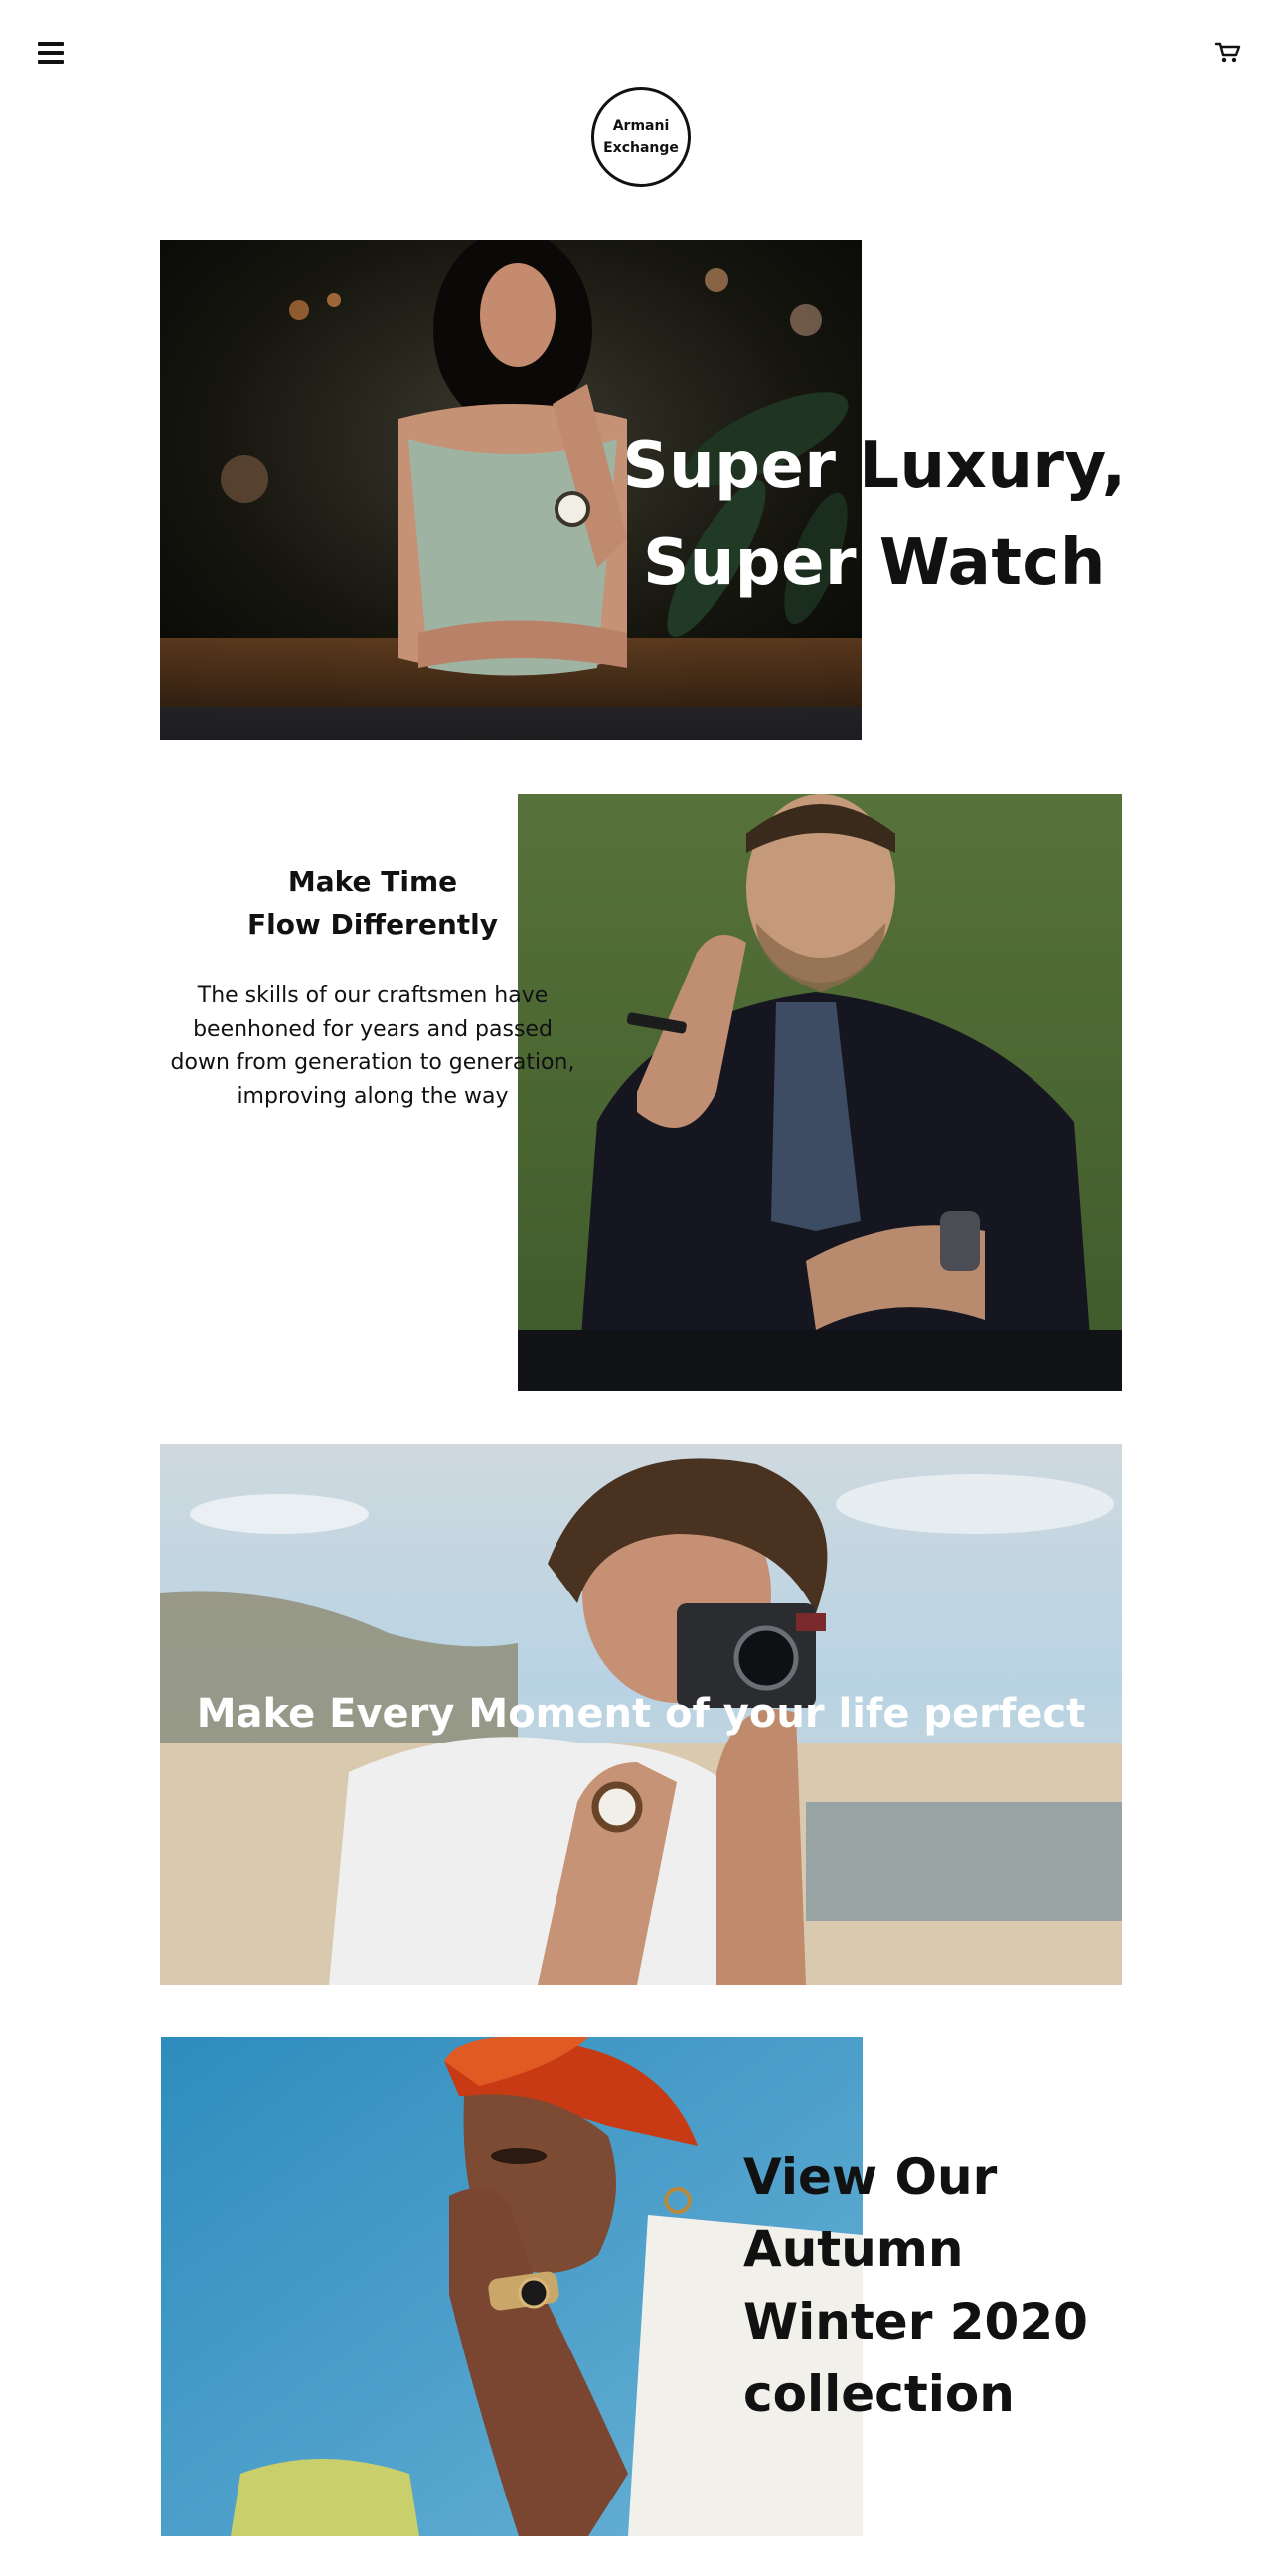 This screenshot has height=2576, width=1272. Describe the element at coordinates (915, 2321) in the screenshot. I see `collection-title-line: Winter 2020` at that location.